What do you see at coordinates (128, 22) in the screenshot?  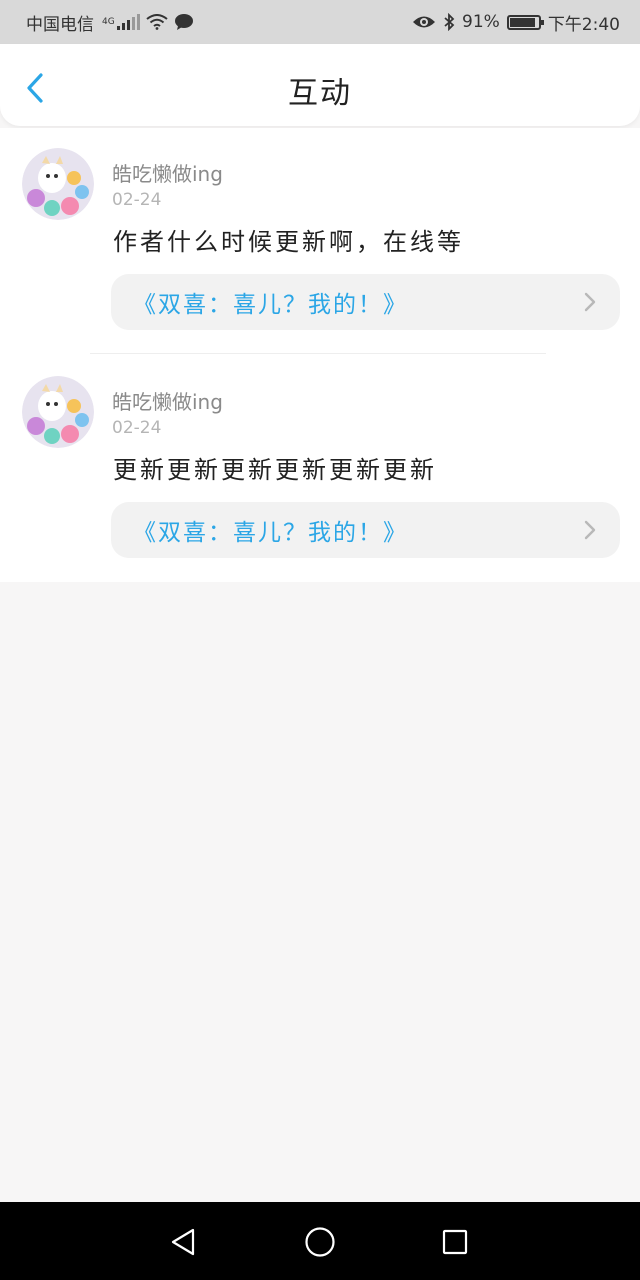 I see `signal-icon` at bounding box center [128, 22].